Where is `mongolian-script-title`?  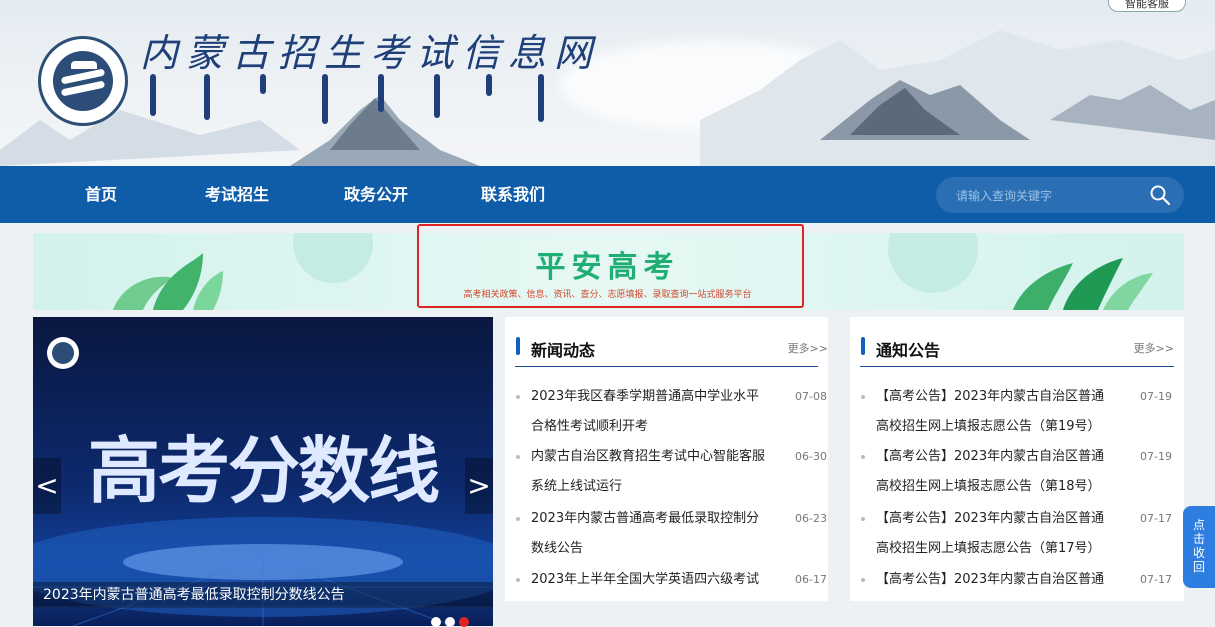 mongolian-script-title is located at coordinates (355, 99).